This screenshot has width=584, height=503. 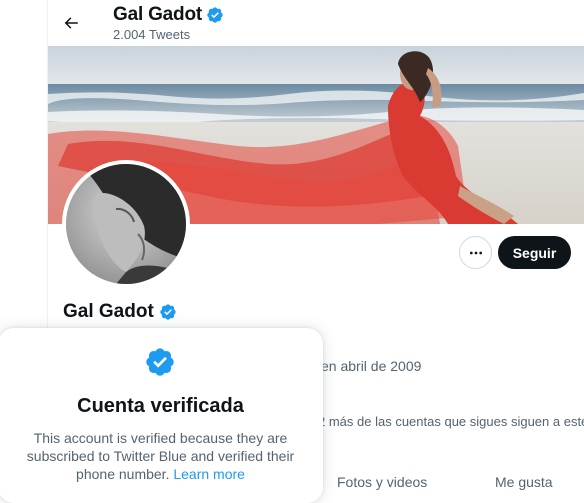 What do you see at coordinates (382, 482) in the screenshot?
I see `tab-photos-videos: Fotos y videos` at bounding box center [382, 482].